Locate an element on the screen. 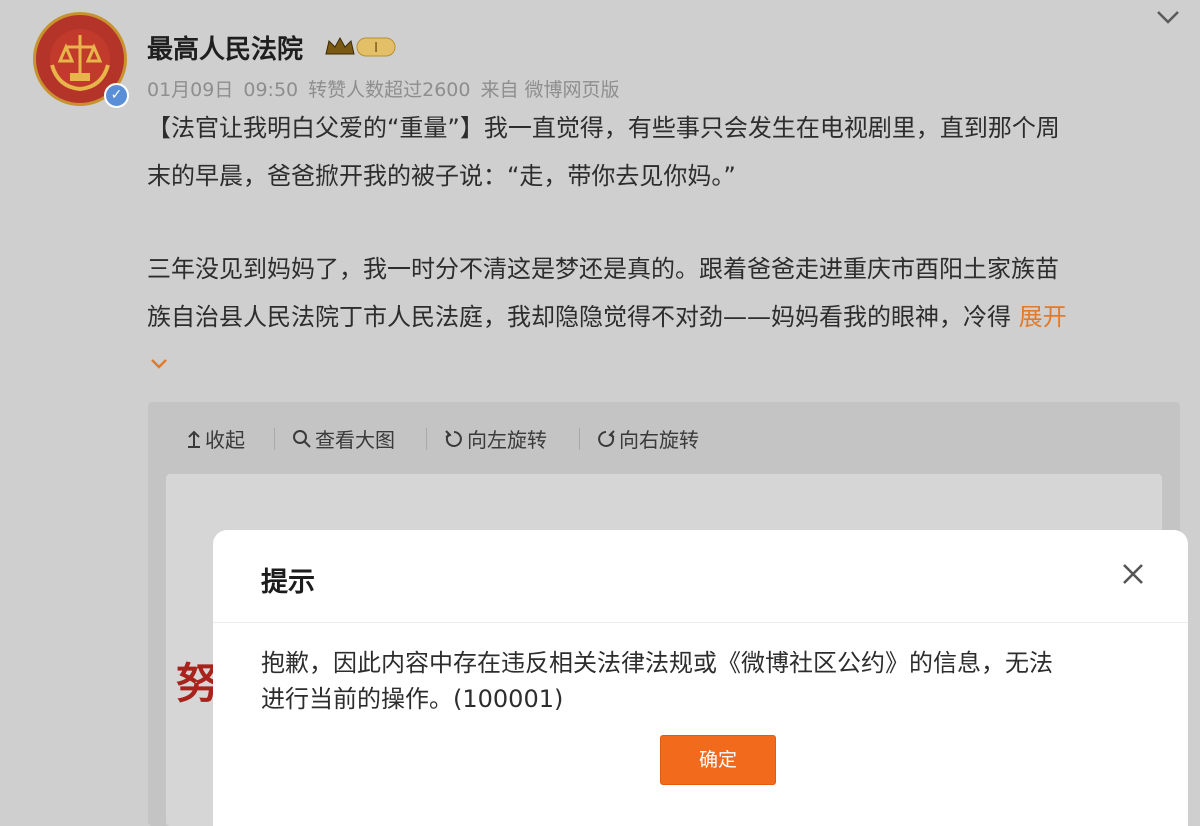  collapse-image-button: 收起 is located at coordinates (215, 438).